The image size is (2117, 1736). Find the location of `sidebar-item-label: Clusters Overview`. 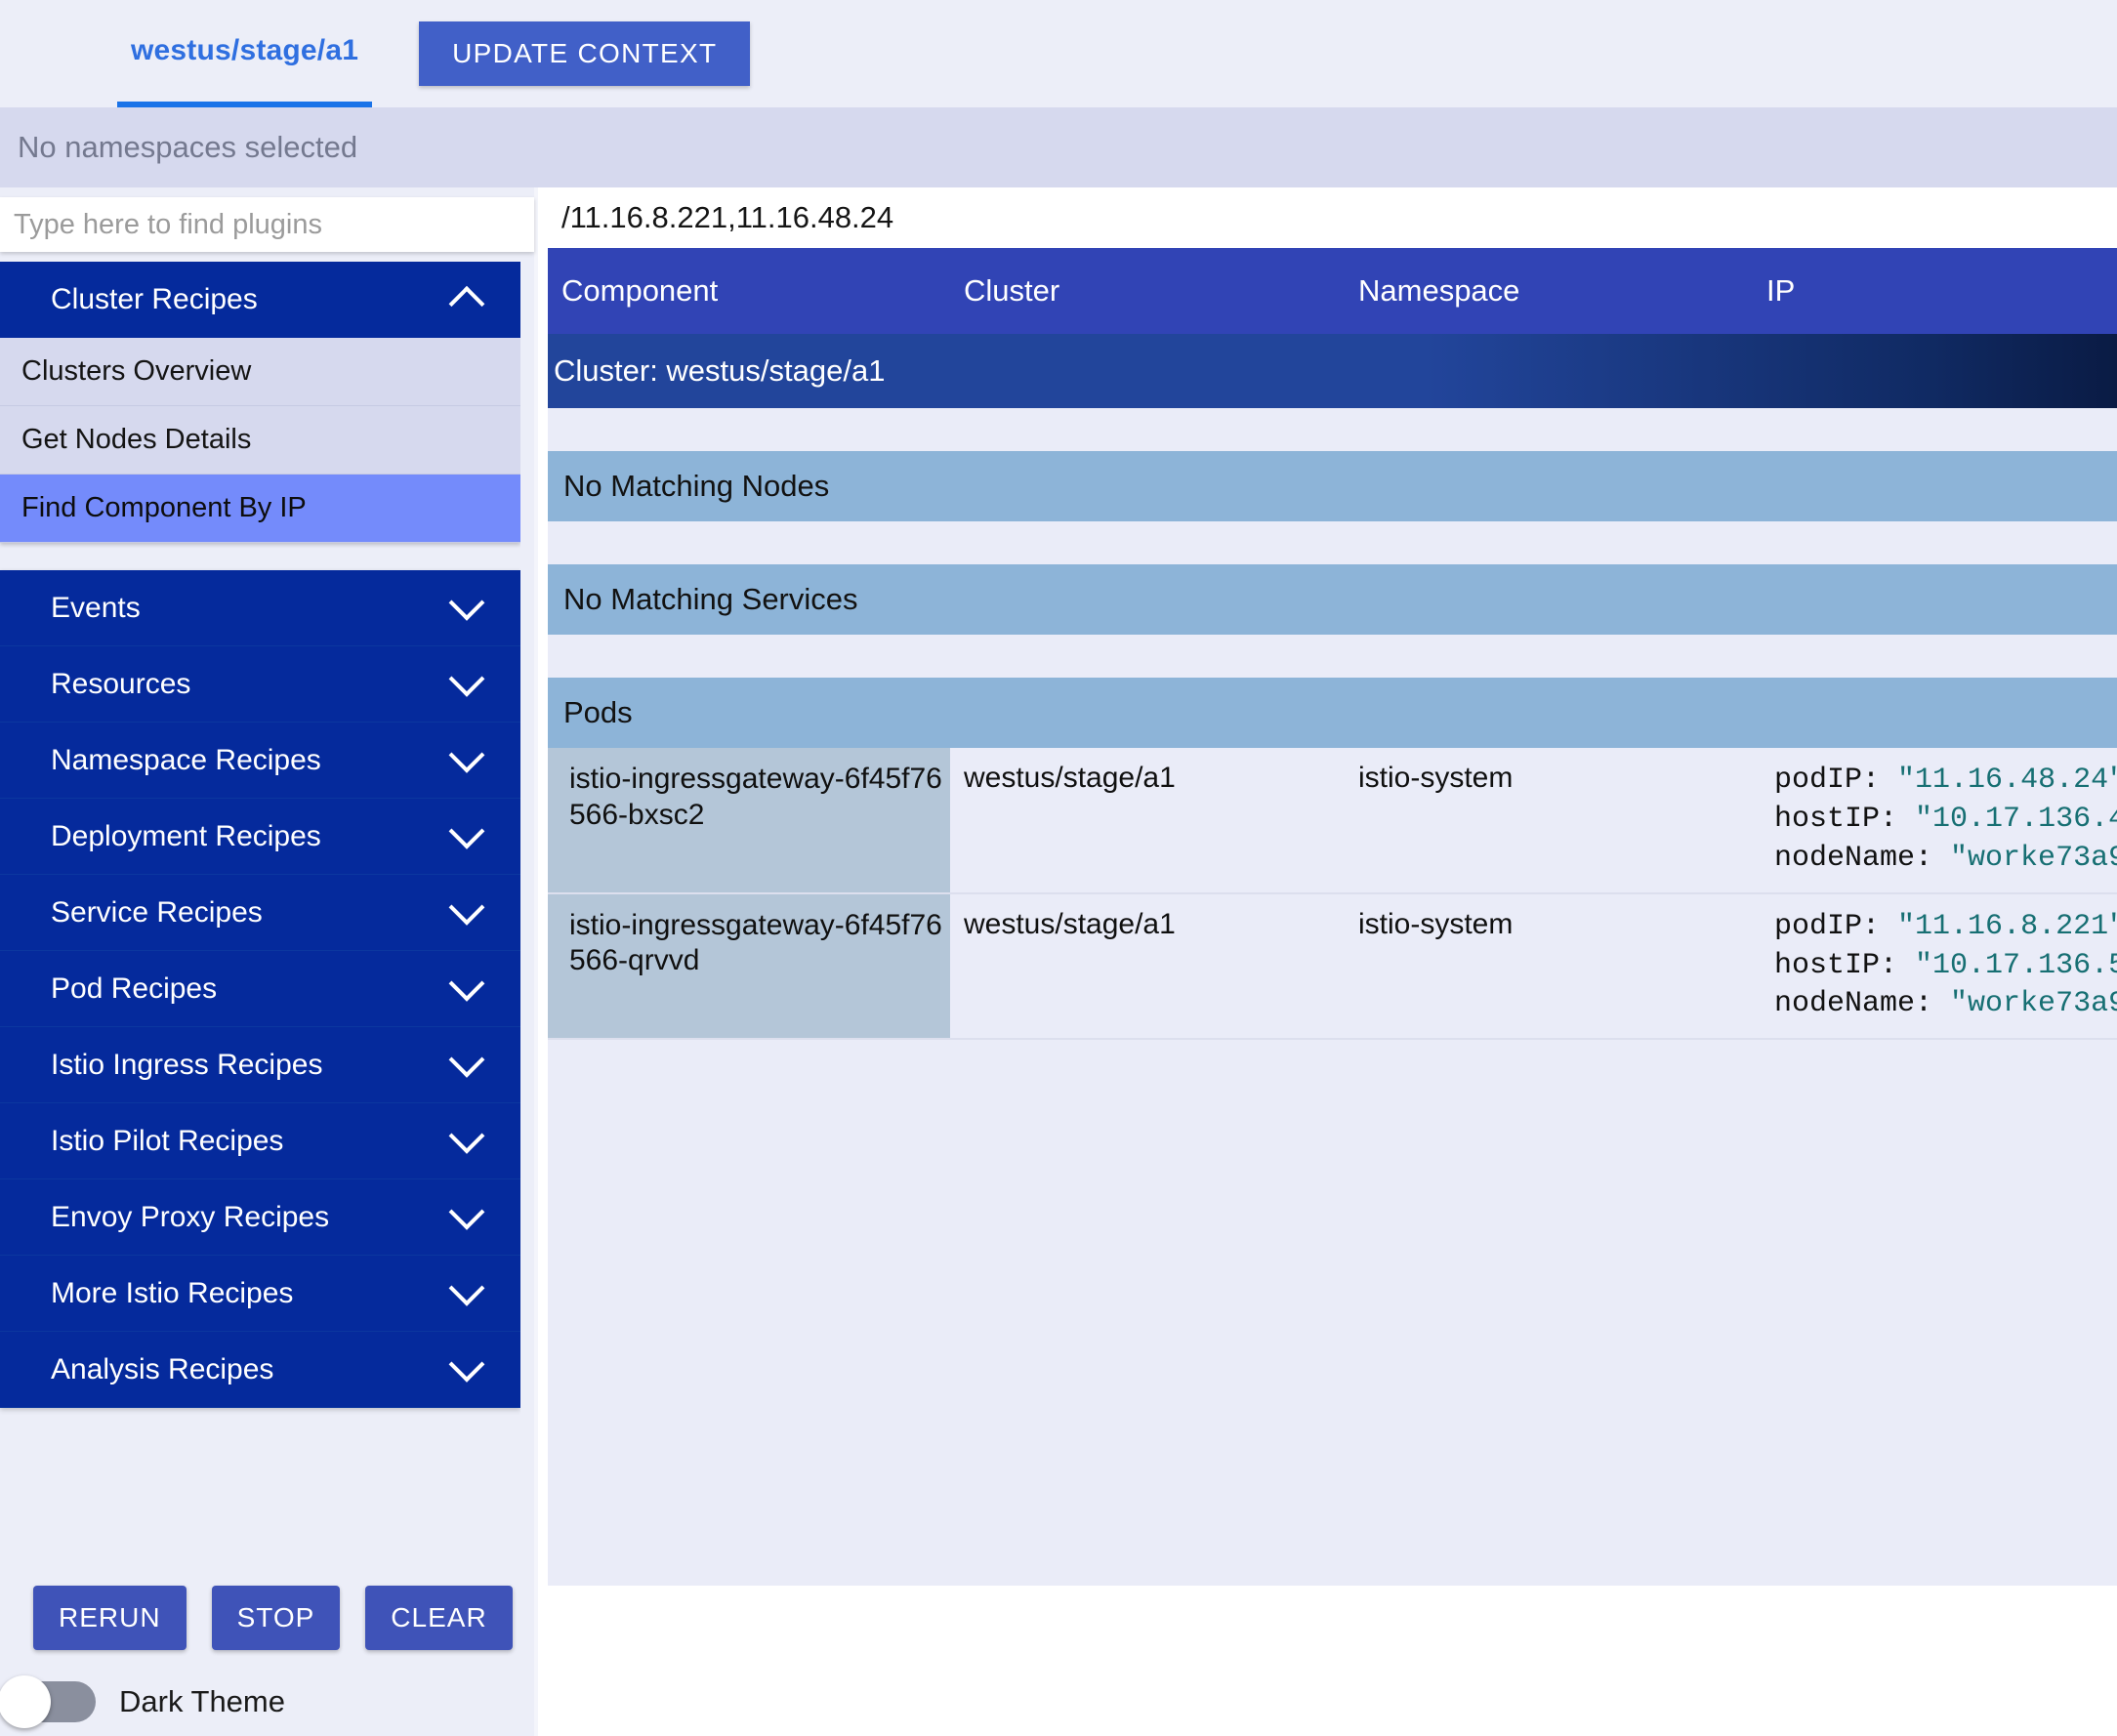

sidebar-item-label: Clusters Overview is located at coordinates (136, 371).